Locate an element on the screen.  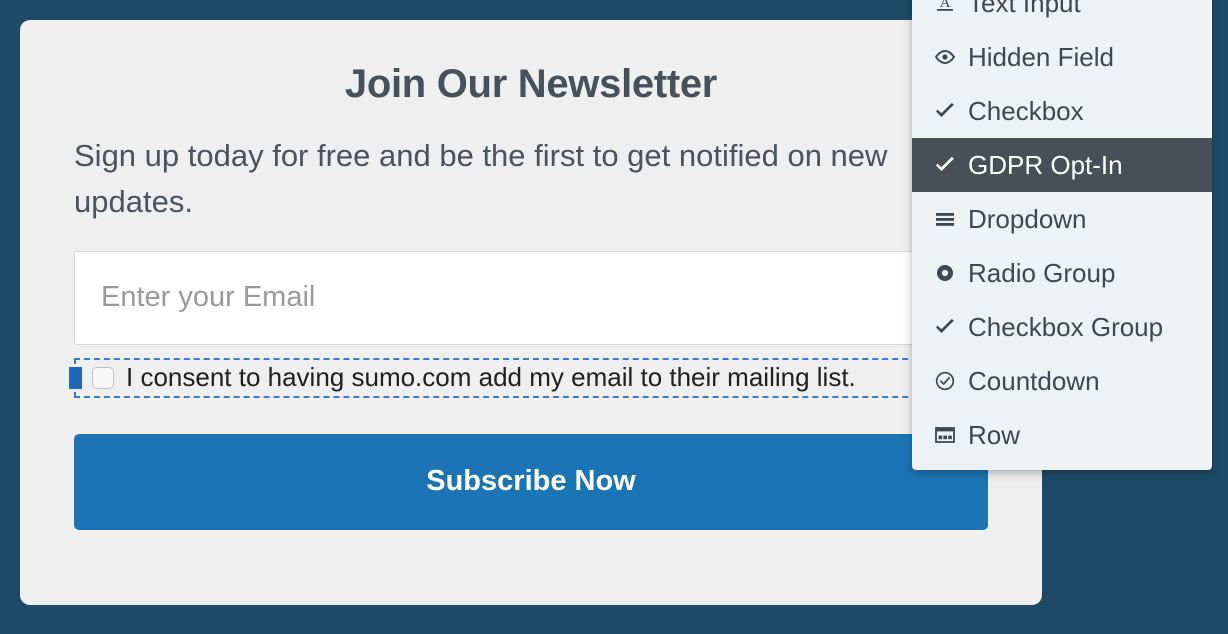
eye-icon is located at coordinates (951, 57).